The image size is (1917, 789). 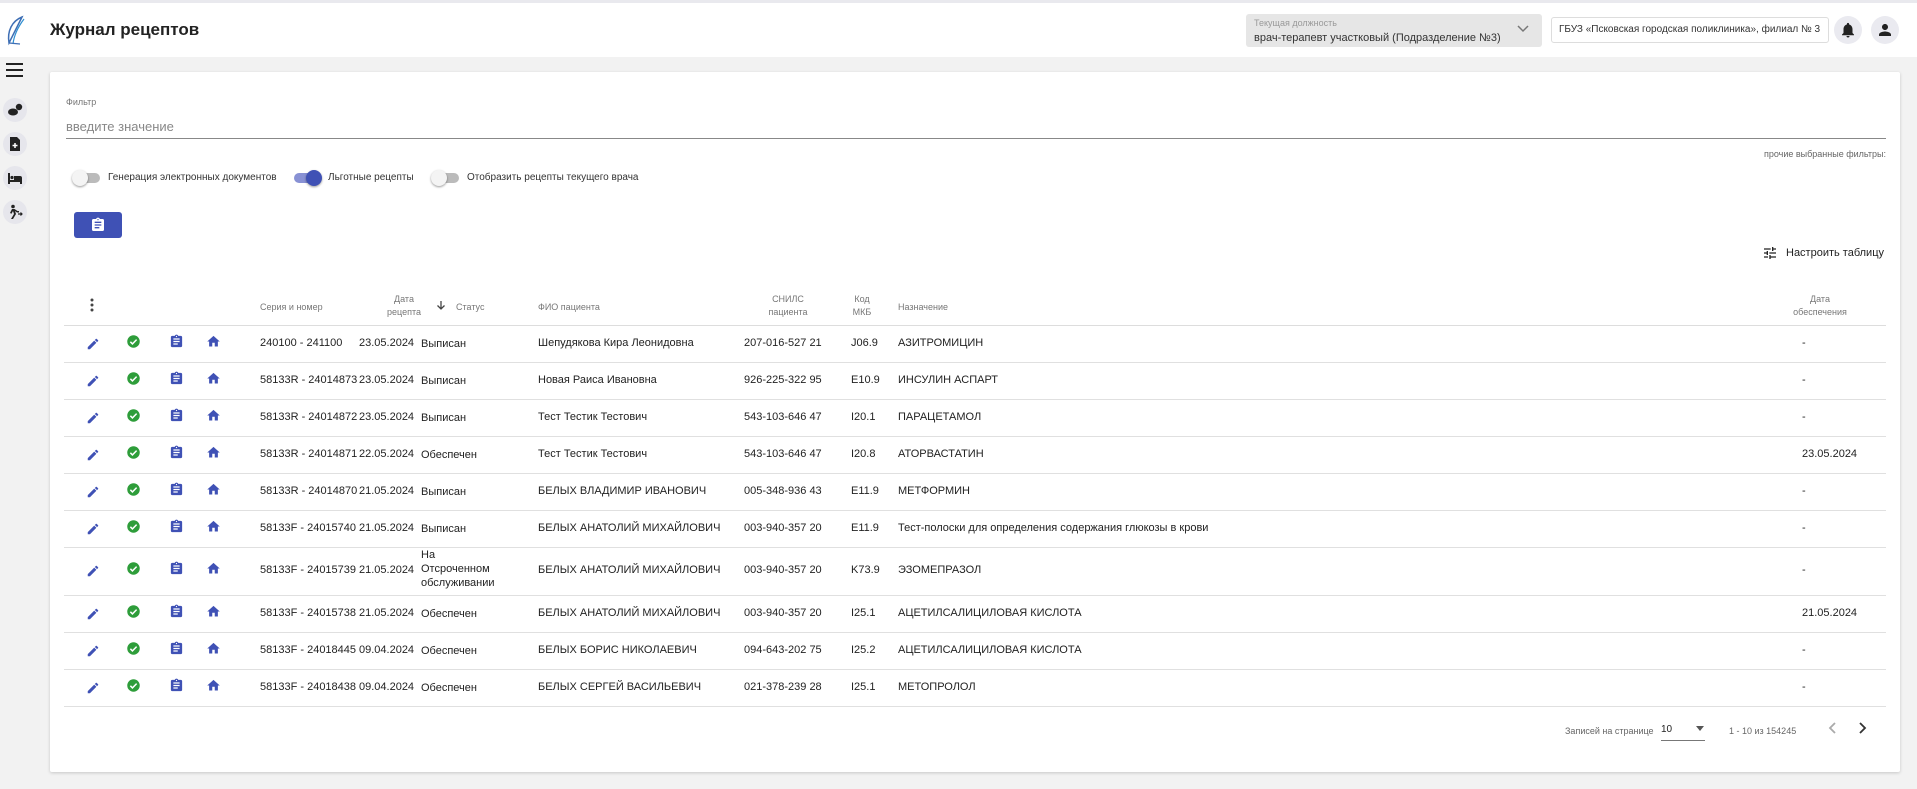 I want to click on app-logo-icon, so click(x=17, y=31).